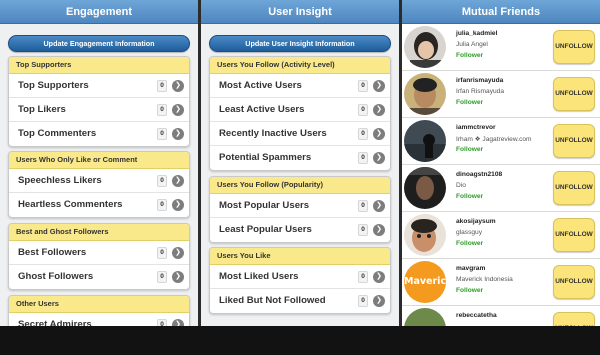  Describe the element at coordinates (99, 86) in the screenshot. I see `list-item-top-supporters: Top Supporters 0 ❯` at that location.